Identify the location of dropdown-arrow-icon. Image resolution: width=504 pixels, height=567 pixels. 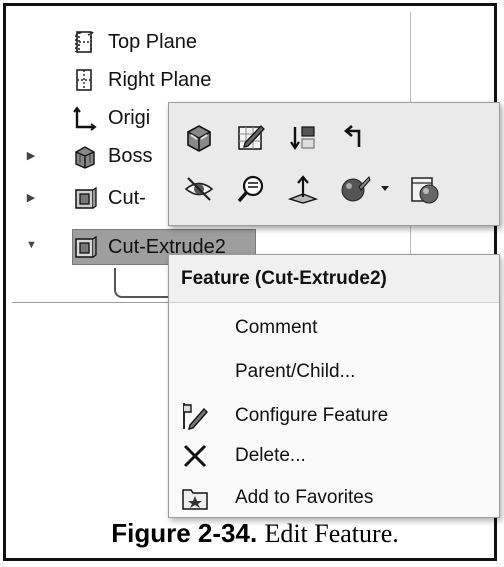
(385, 189).